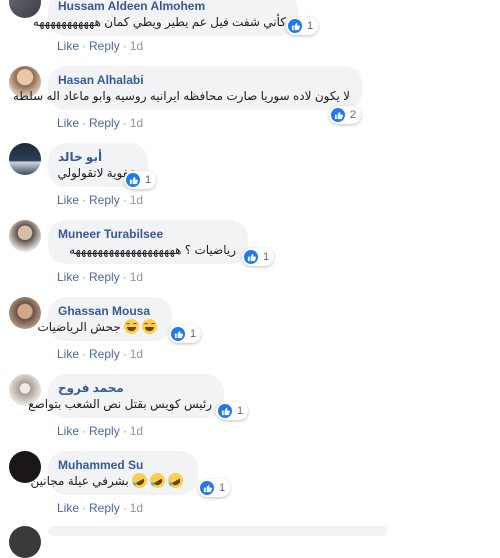  Describe the element at coordinates (135, 388) in the screenshot. I see `comment-author: محمد فروح` at that location.